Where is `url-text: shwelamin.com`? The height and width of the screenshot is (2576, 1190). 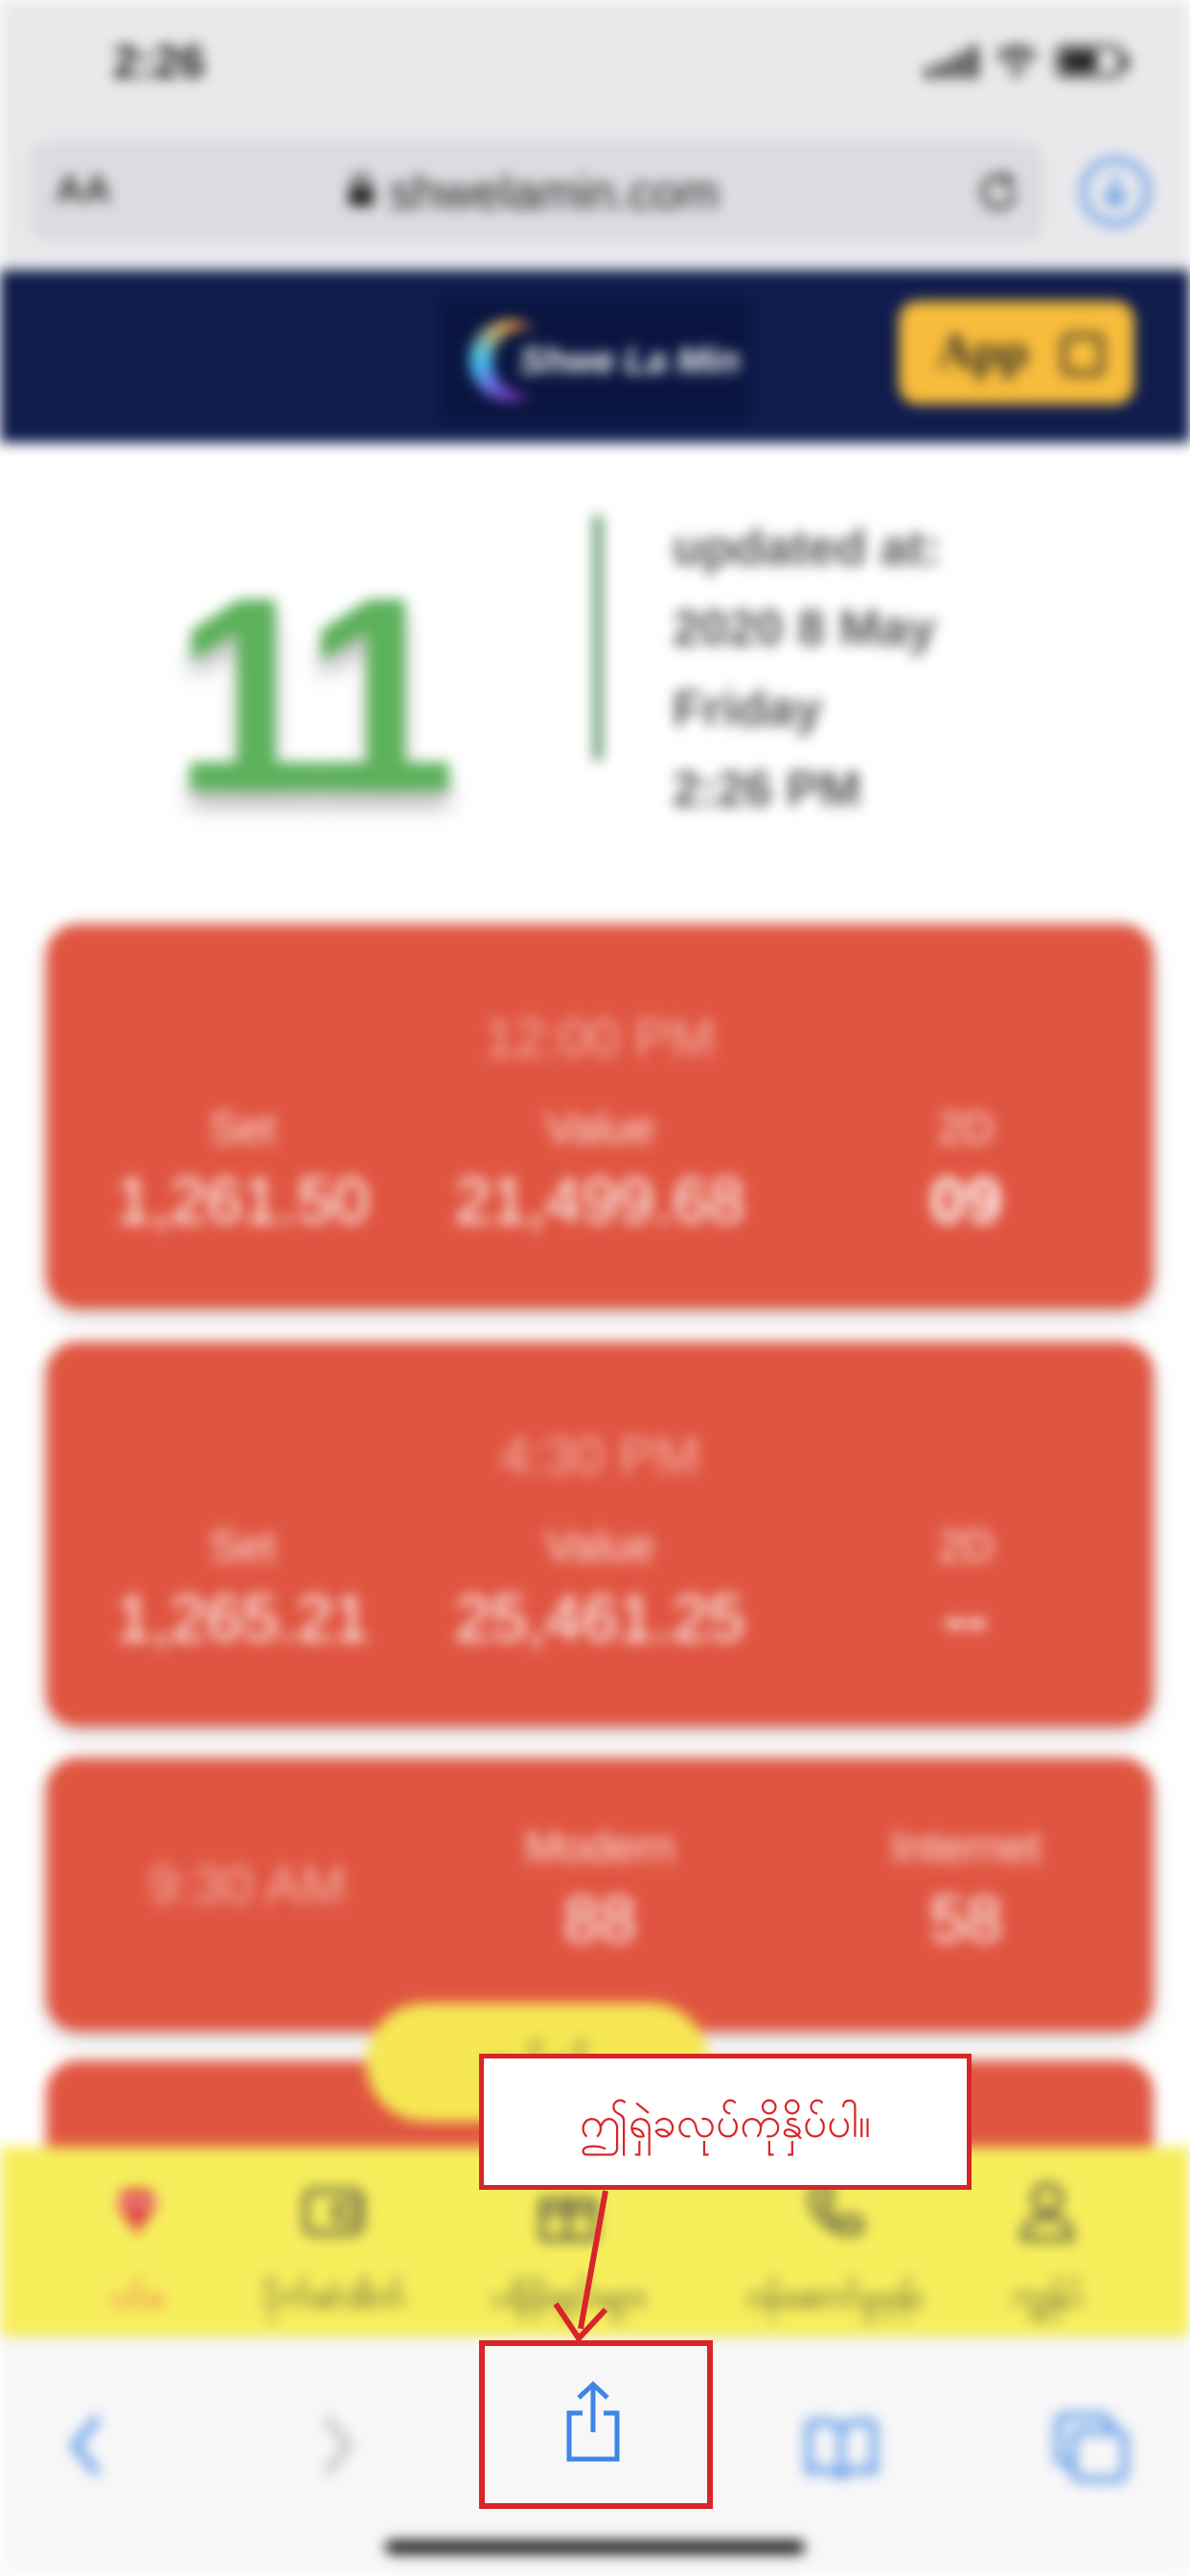 url-text: shwelamin.com is located at coordinates (555, 193).